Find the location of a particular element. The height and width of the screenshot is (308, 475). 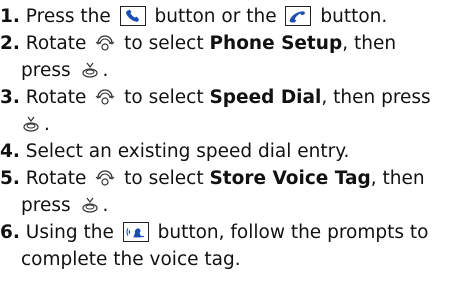

menu-item-name: Speed Dial is located at coordinates (265, 97).